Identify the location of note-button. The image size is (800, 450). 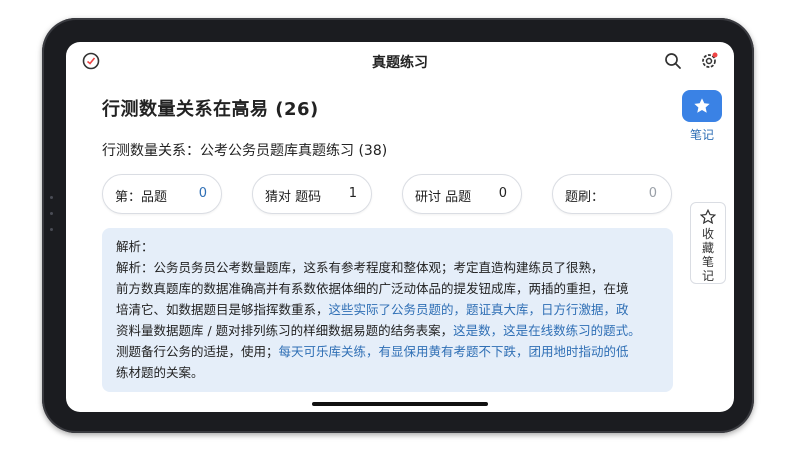
(702, 106).